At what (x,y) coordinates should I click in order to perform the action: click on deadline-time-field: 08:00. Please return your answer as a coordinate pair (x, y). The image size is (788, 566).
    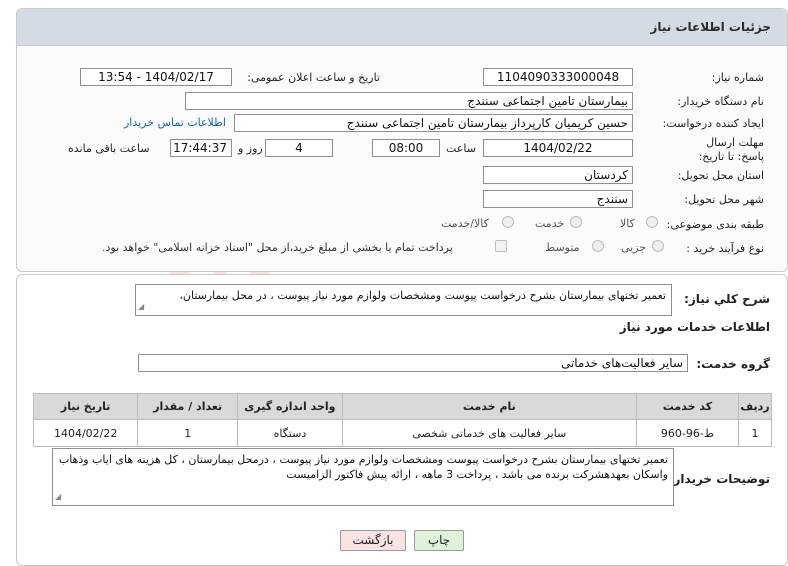
    Looking at the image, I should click on (406, 148).